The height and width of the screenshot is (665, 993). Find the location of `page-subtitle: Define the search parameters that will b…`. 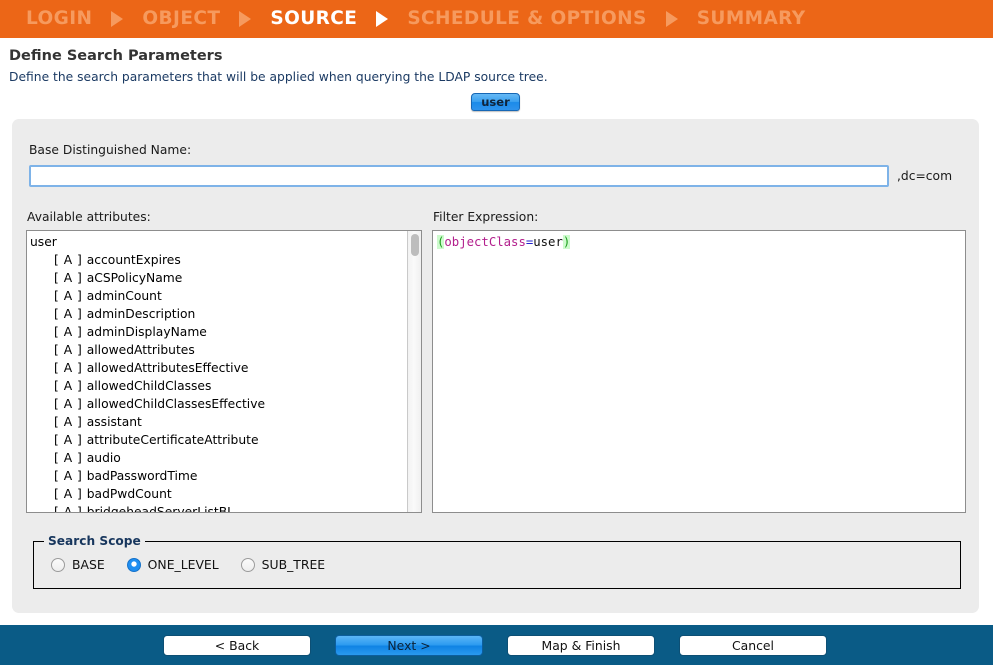

page-subtitle: Define the search parameters that will b… is located at coordinates (278, 77).